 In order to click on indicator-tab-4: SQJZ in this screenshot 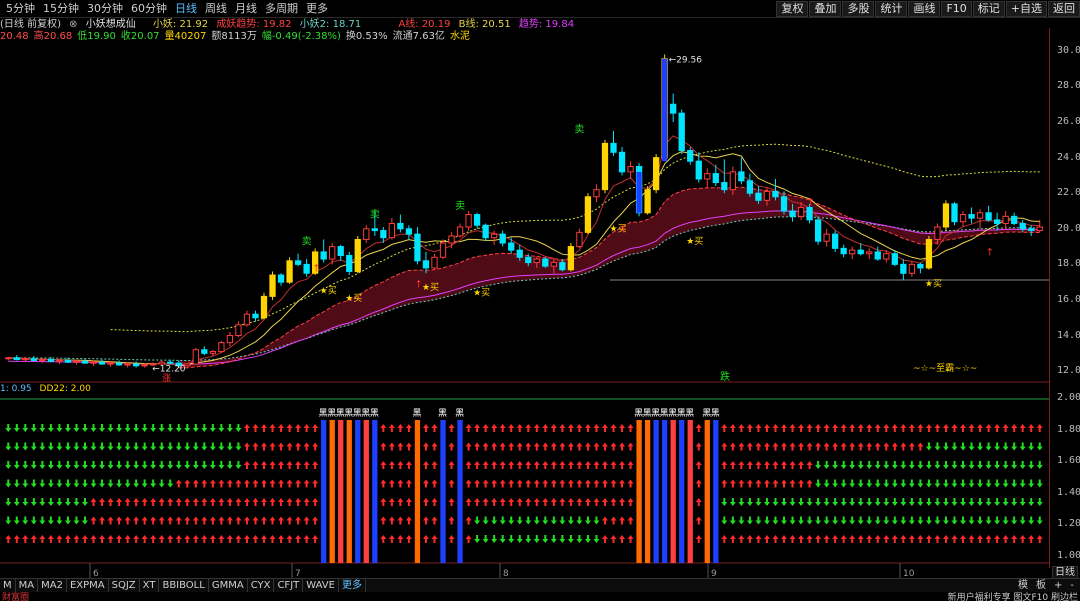, I will do `click(124, 585)`.